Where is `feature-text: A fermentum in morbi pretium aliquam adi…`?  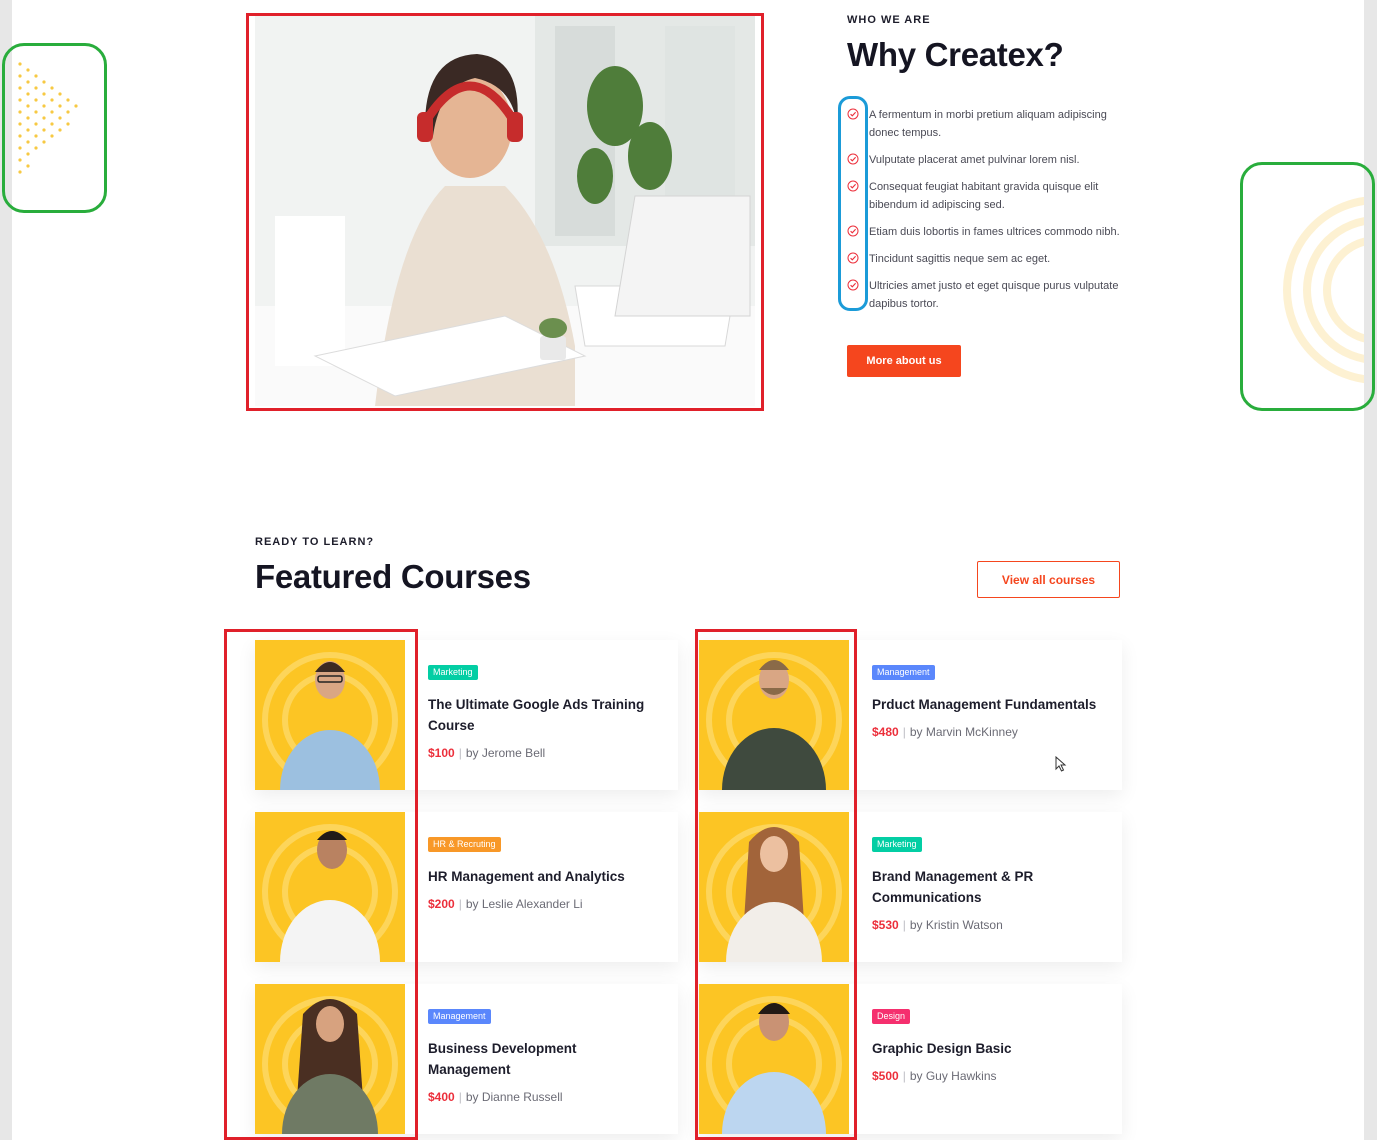 feature-text: A fermentum in morbi pretium aliquam adi… is located at coordinates (988, 124).